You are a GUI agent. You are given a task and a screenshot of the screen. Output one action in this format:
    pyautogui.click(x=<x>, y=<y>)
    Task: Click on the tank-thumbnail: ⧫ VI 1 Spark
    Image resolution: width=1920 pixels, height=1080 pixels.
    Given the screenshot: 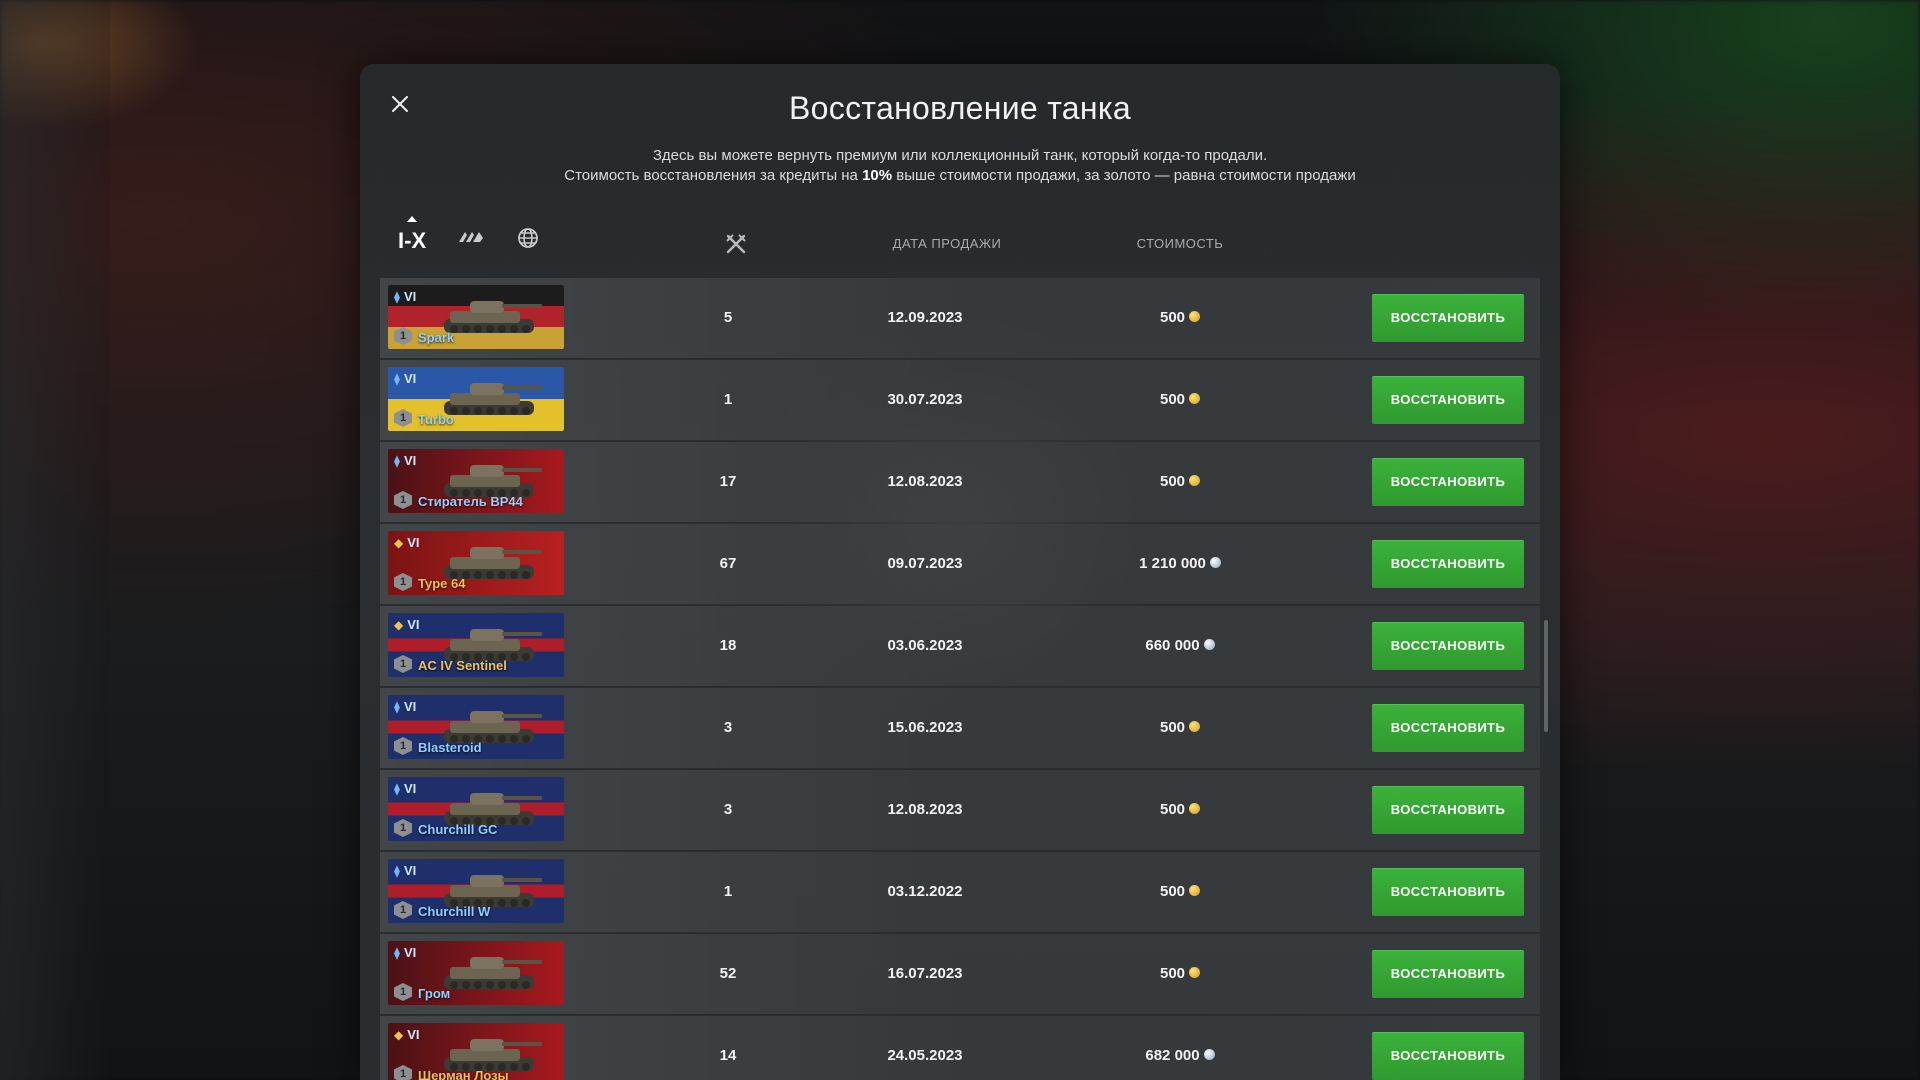 What is the action you would take?
    pyautogui.click(x=476, y=317)
    